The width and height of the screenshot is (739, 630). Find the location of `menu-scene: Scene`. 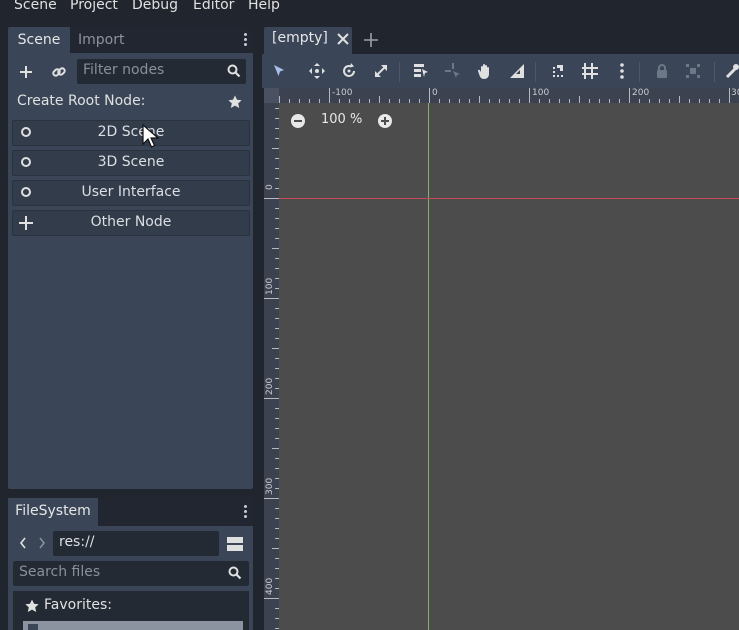

menu-scene: Scene is located at coordinates (35, 6).